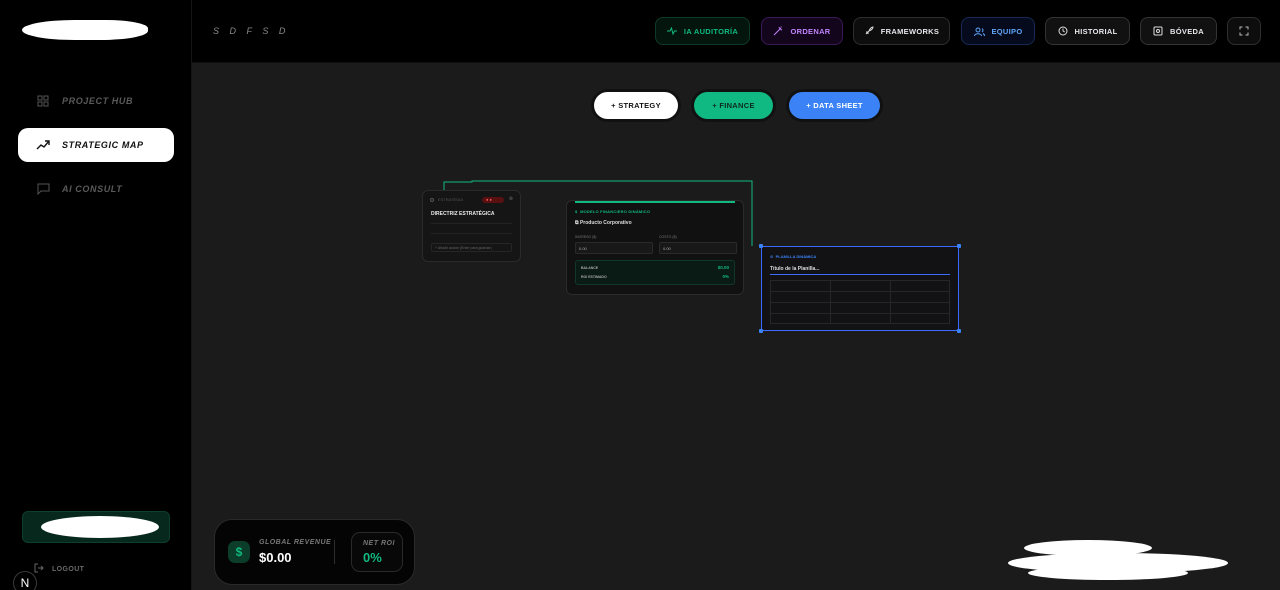 This screenshot has height=590, width=1280. I want to click on connection-edges, so click(598, 213).